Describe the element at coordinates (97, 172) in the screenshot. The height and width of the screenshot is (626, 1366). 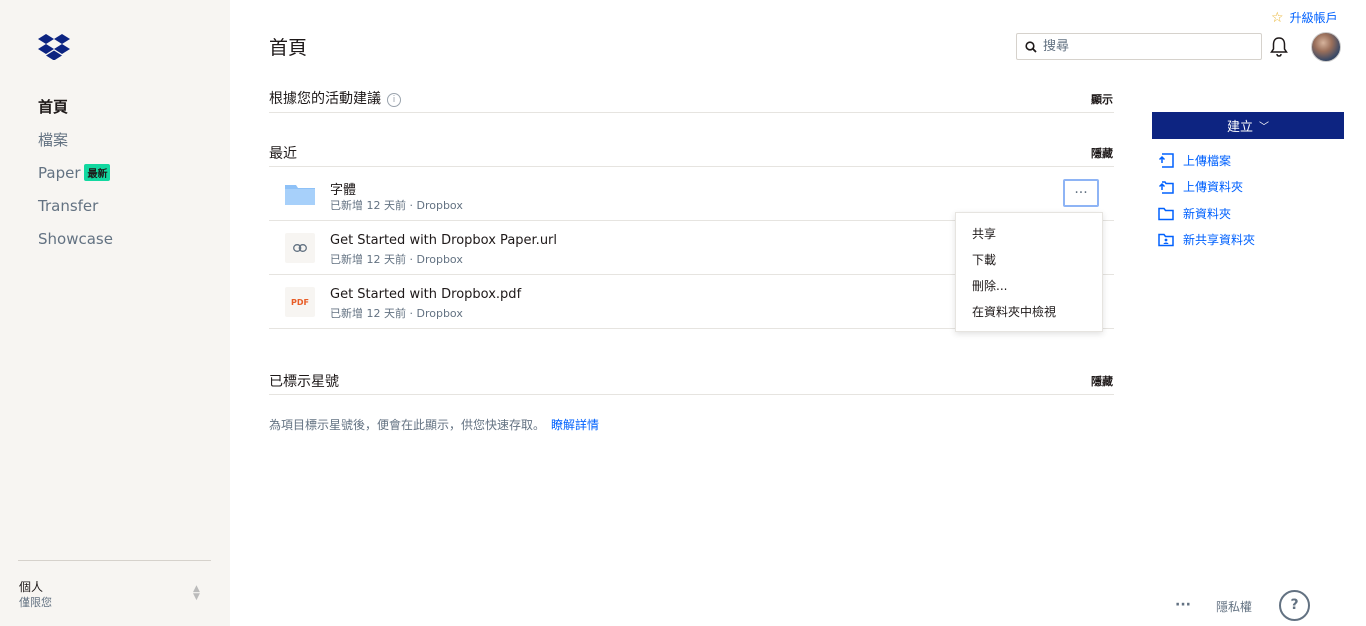
I see `new-badge: 最新` at that location.